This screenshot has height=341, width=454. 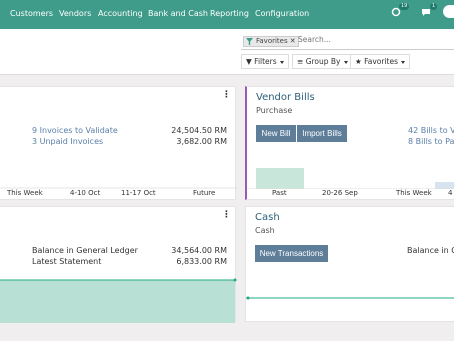 I want to click on bills-to-validate-link: 42 Bills to Valid, so click(x=431, y=130).